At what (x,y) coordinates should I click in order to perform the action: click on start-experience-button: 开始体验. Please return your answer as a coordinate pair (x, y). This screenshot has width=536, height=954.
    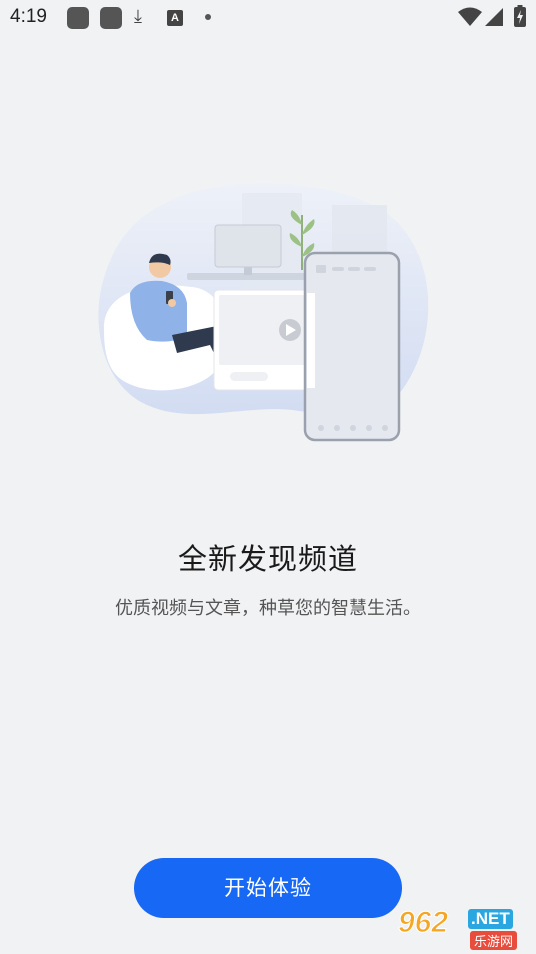
    Looking at the image, I should click on (268, 888).